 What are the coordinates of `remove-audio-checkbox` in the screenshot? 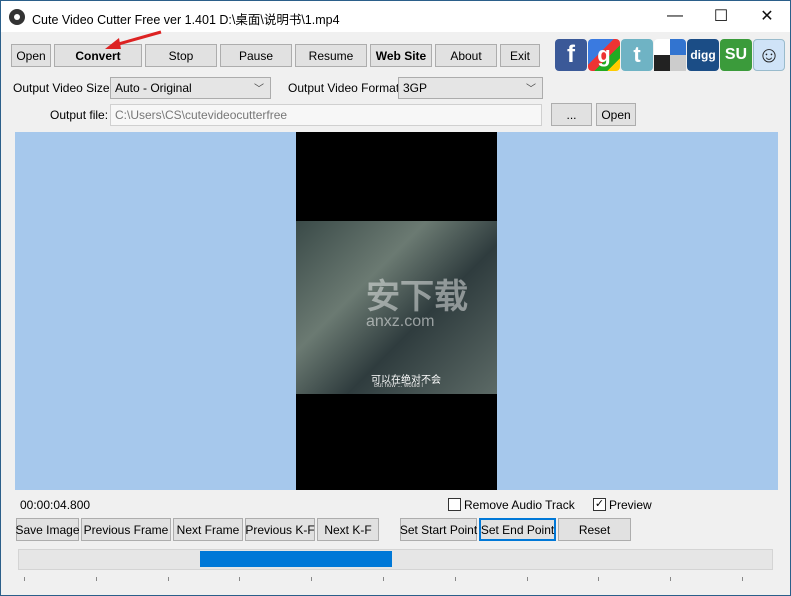 It's located at (454, 504).